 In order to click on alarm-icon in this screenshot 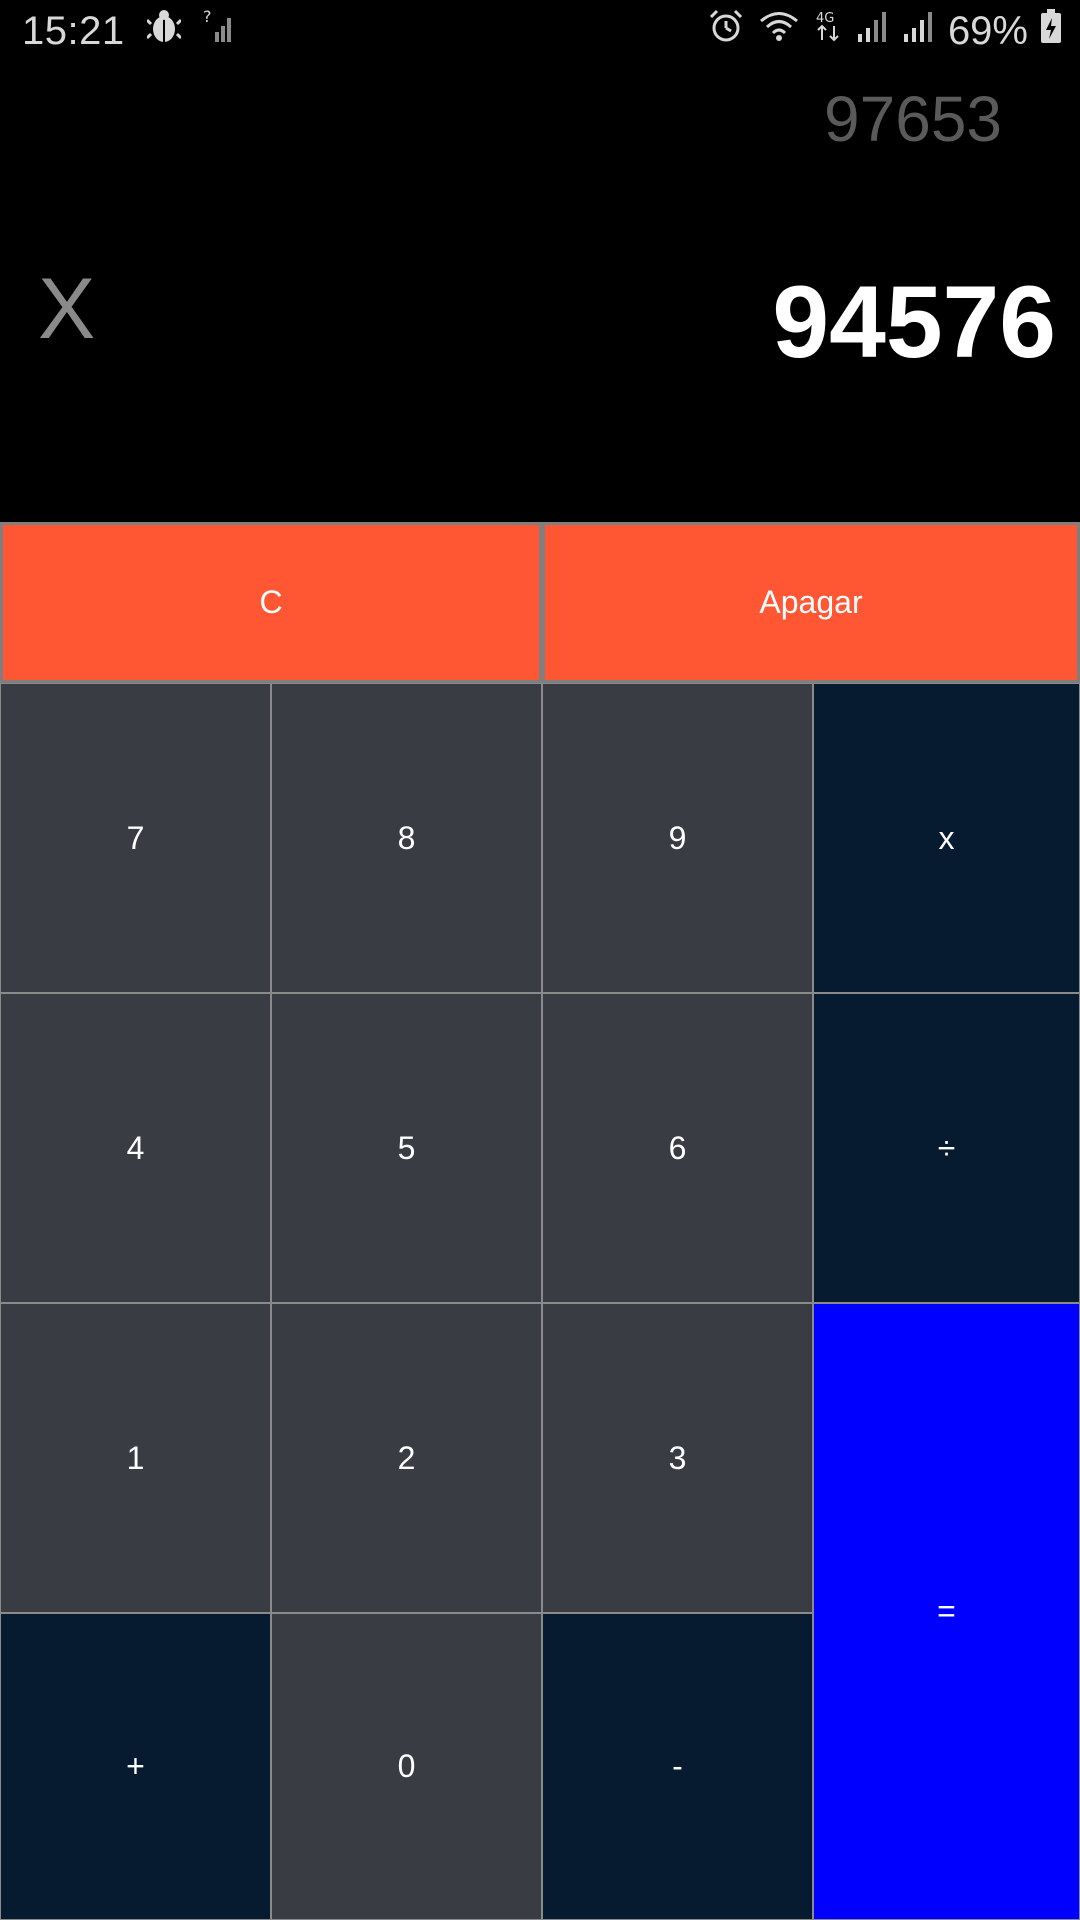, I will do `click(726, 31)`.